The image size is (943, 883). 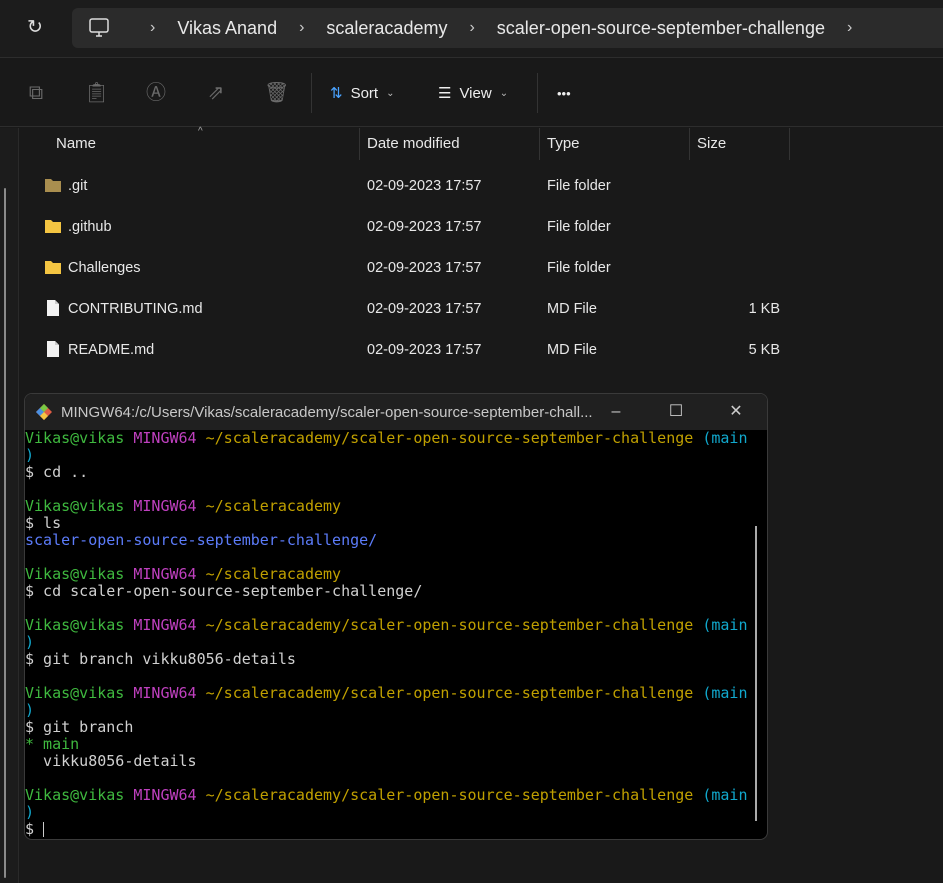 What do you see at coordinates (135, 309) in the screenshot?
I see `file-name: CONTRIBUTING.md` at bounding box center [135, 309].